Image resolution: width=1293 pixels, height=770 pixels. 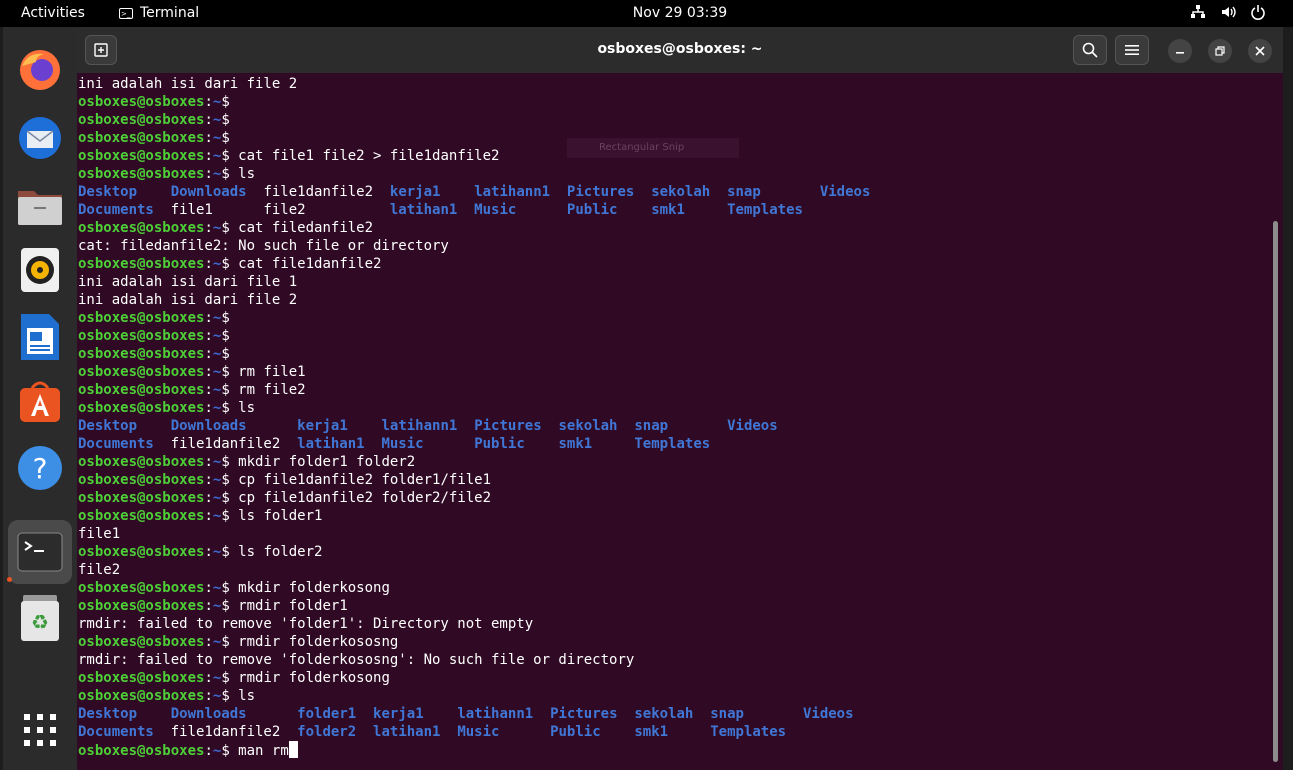 What do you see at coordinates (272, 552) in the screenshot?
I see `terminal-text: $ ls folder2` at bounding box center [272, 552].